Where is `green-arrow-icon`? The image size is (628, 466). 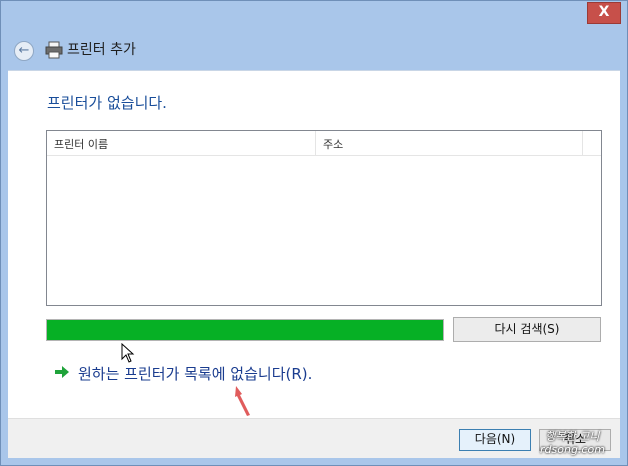
green-arrow-icon is located at coordinates (62, 372).